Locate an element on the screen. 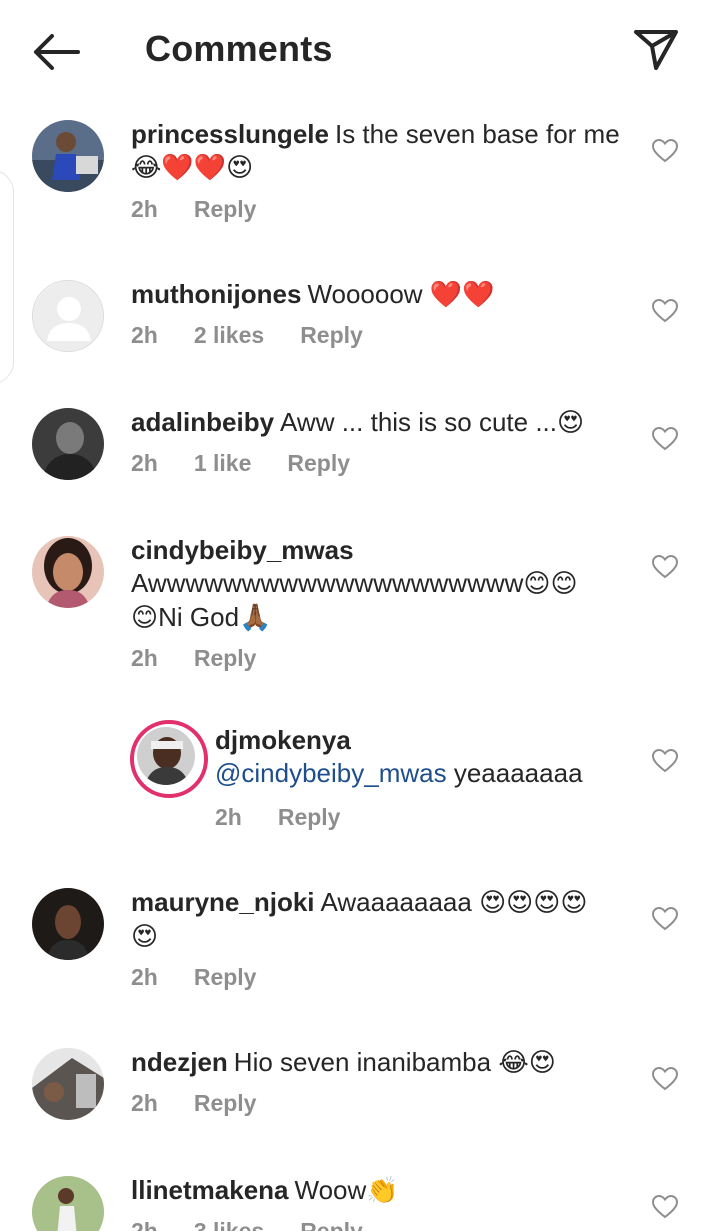 The width and height of the screenshot is (720, 1231). comment-body-line2: 😊Ni God🙏🏾 is located at coordinates (201, 617).